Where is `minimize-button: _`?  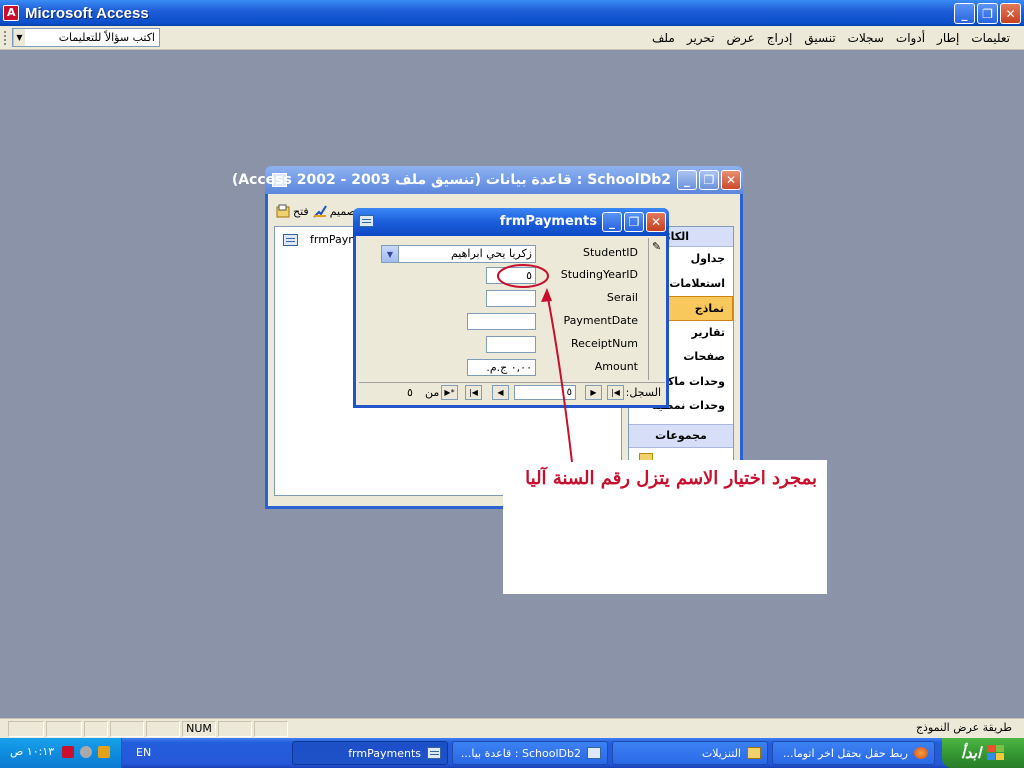
minimize-button: _ is located at coordinates (964, 13).